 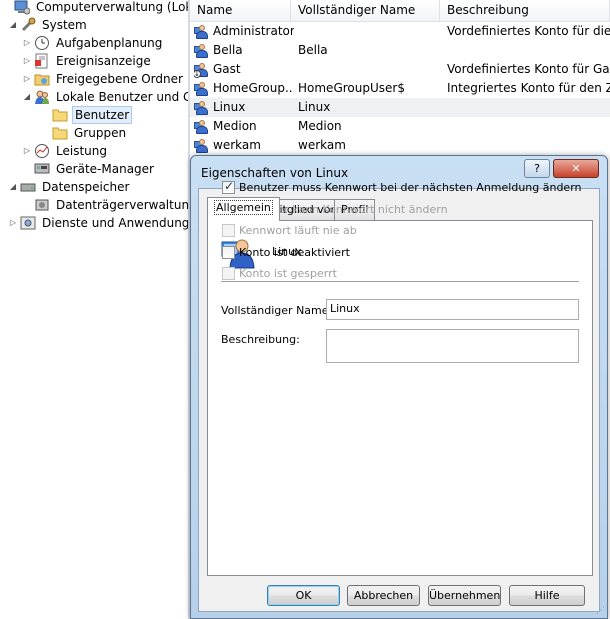 I want to click on column-header-description: Beschreibung, so click(x=525, y=11).